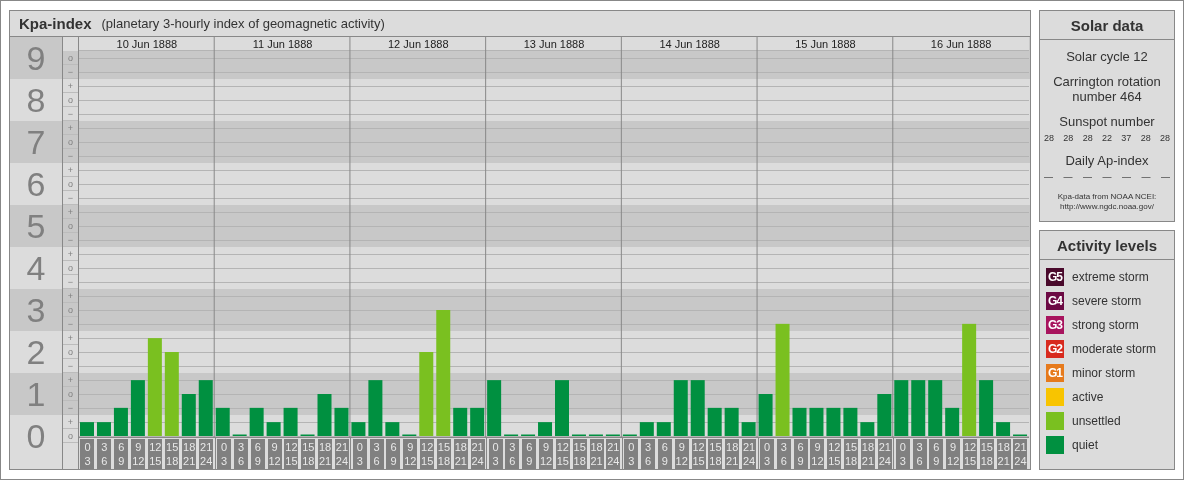  I want to click on axis-number: 9, so click(36, 58).